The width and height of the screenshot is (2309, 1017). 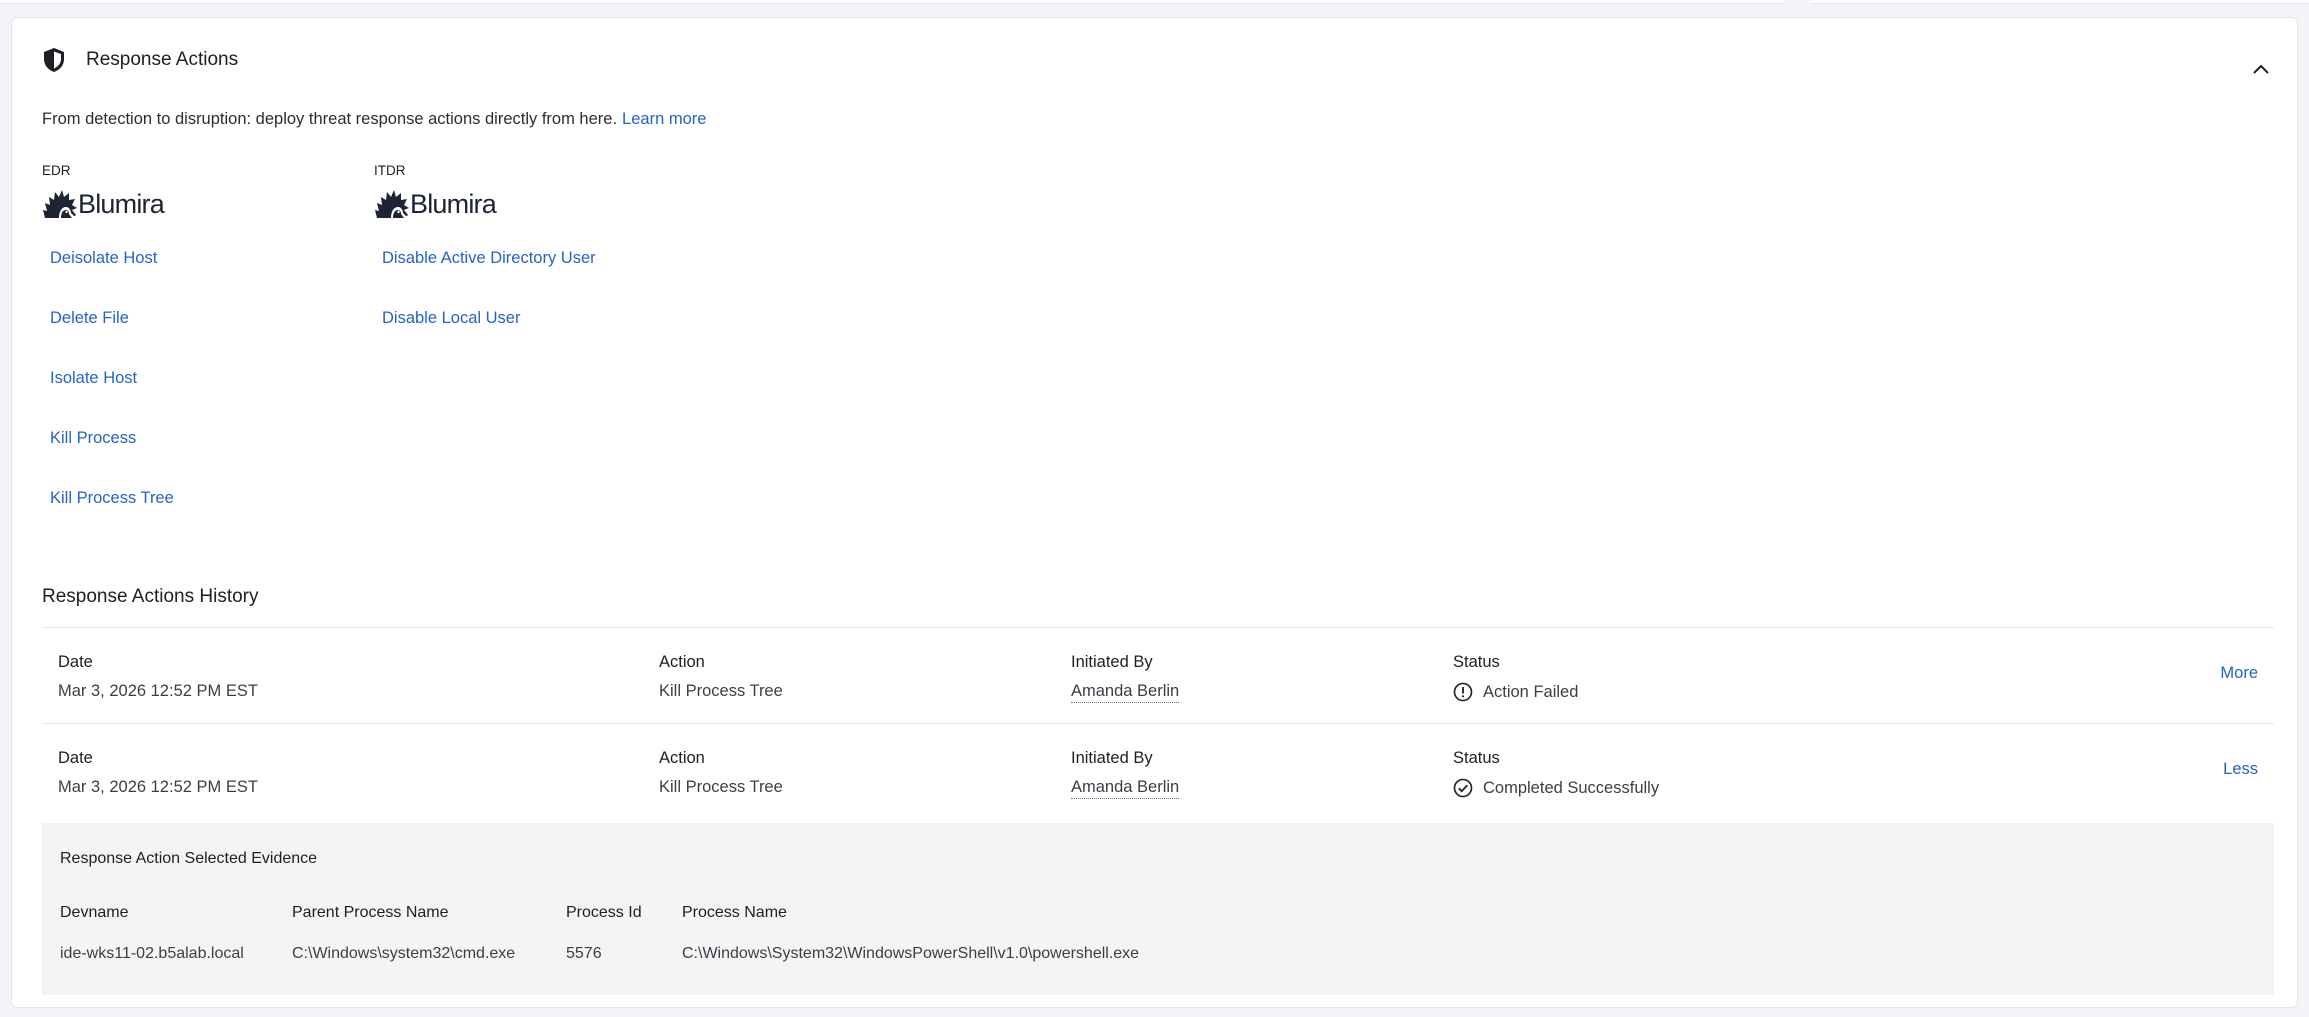 I want to click on status-text: Action Failed, so click(x=1531, y=691).